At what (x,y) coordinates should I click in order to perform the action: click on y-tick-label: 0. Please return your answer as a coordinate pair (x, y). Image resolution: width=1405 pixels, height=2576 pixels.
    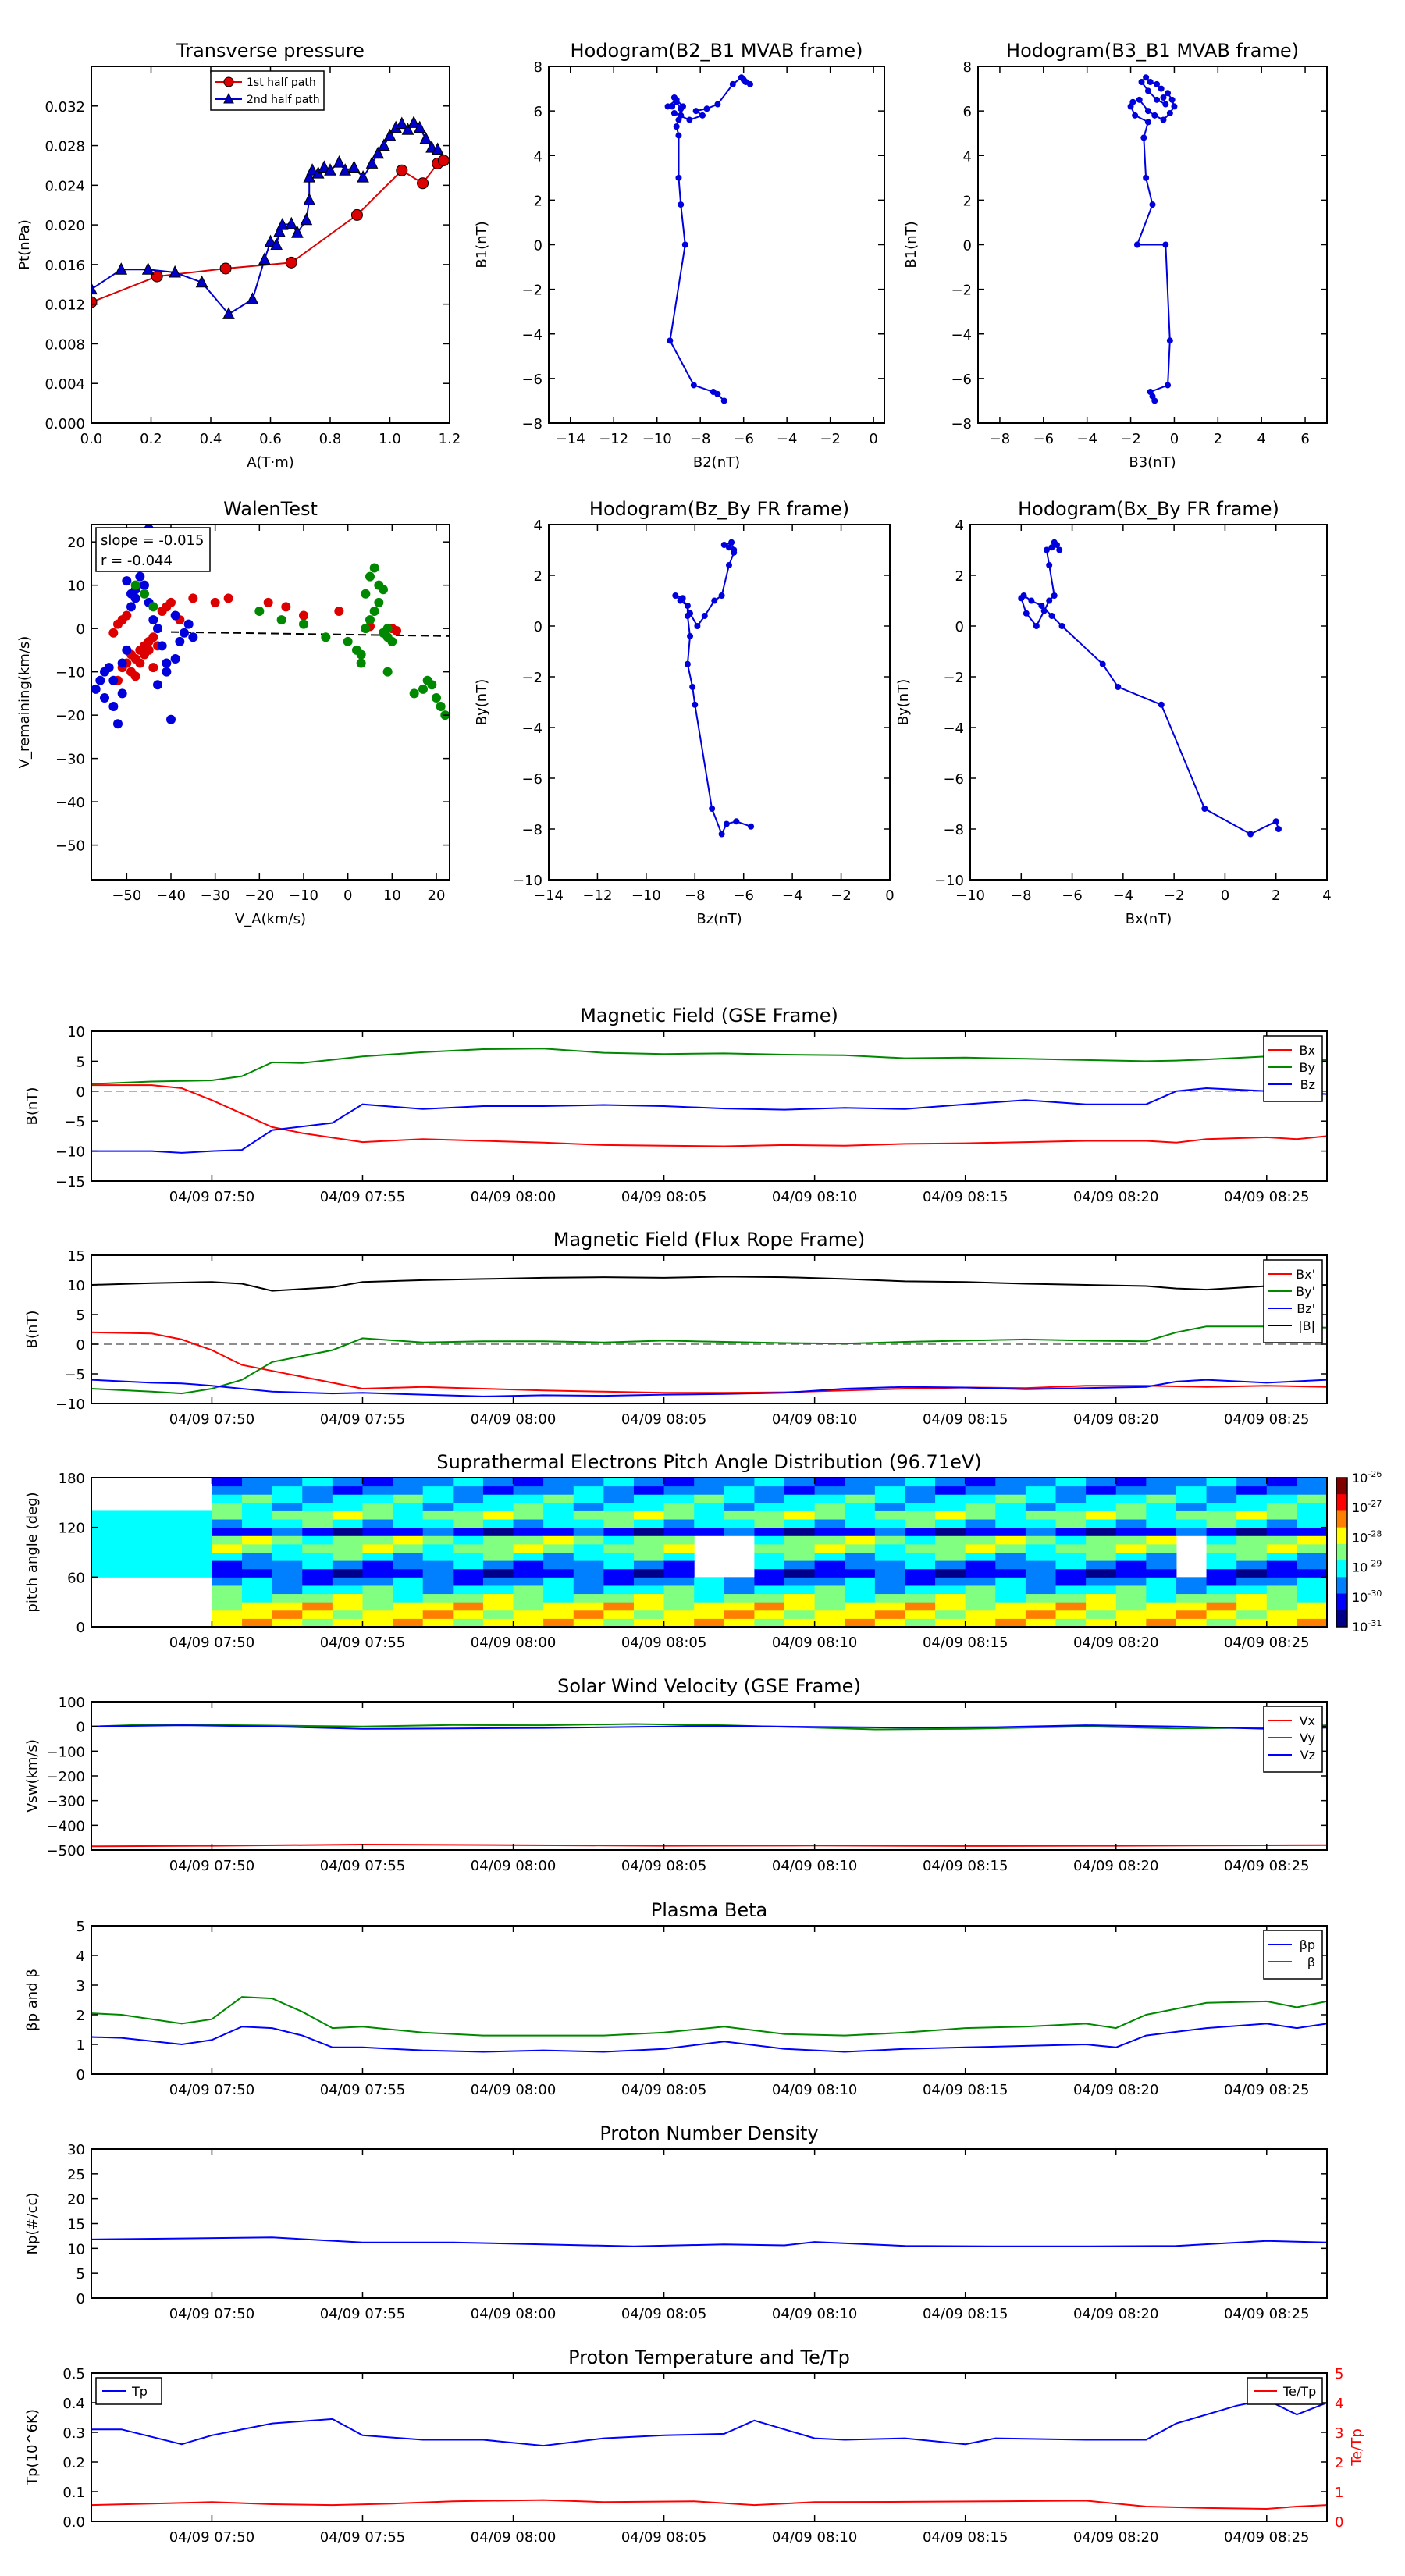
    Looking at the image, I should click on (538, 246).